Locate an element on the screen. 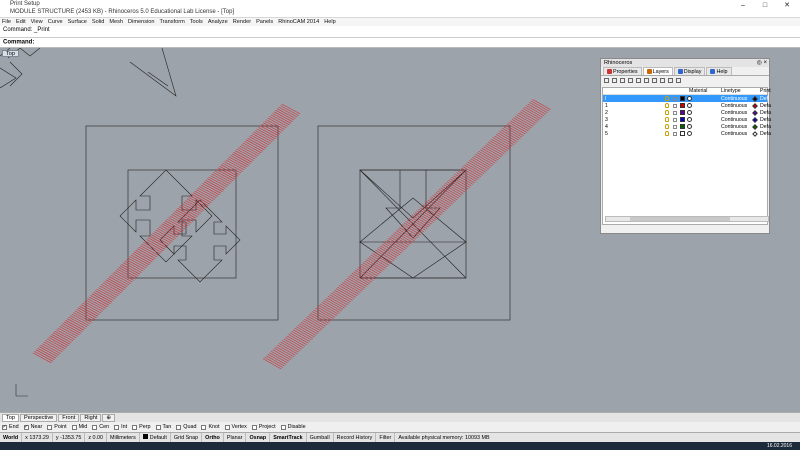  osnap-mid: Mid is located at coordinates (79, 427).